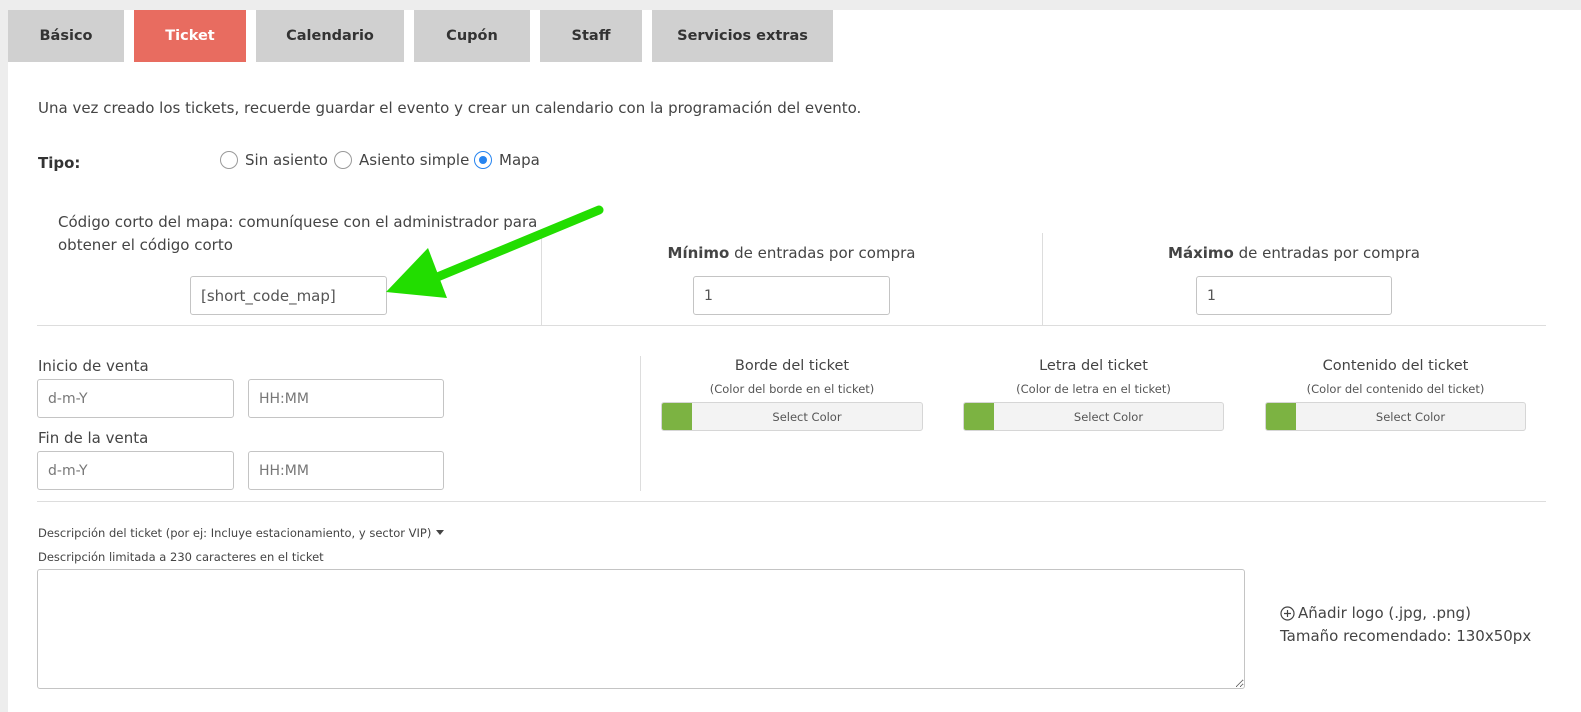 Image resolution: width=1581 pixels, height=712 pixels. What do you see at coordinates (1326, 253) in the screenshot?
I see `max-entries-rest: de entradas por compra` at bounding box center [1326, 253].